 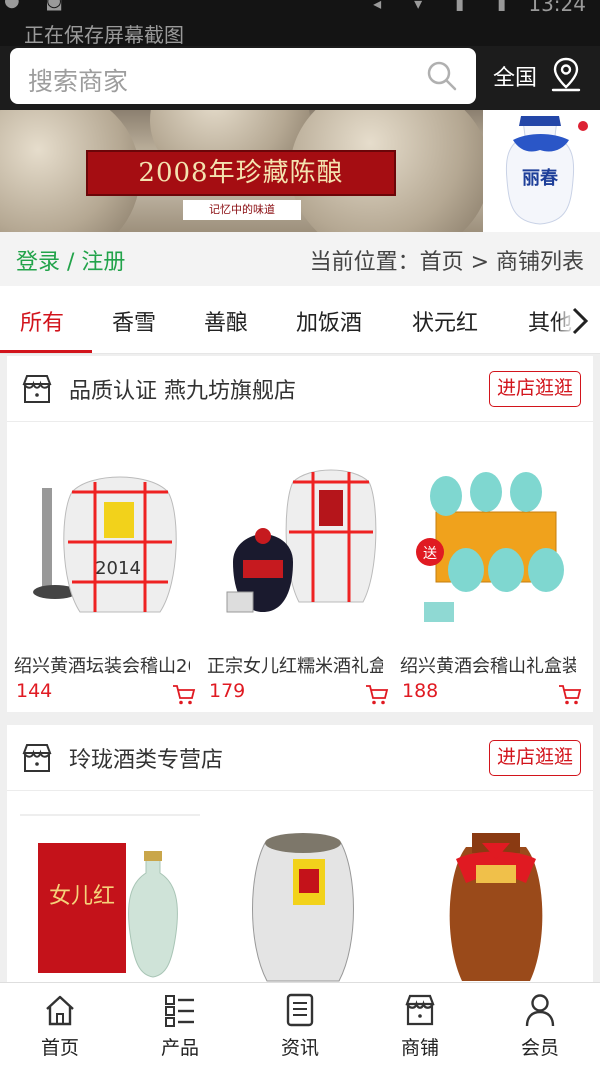 What do you see at coordinates (226, 321) in the screenshot?
I see `tab-shanniang: 善酿` at bounding box center [226, 321].